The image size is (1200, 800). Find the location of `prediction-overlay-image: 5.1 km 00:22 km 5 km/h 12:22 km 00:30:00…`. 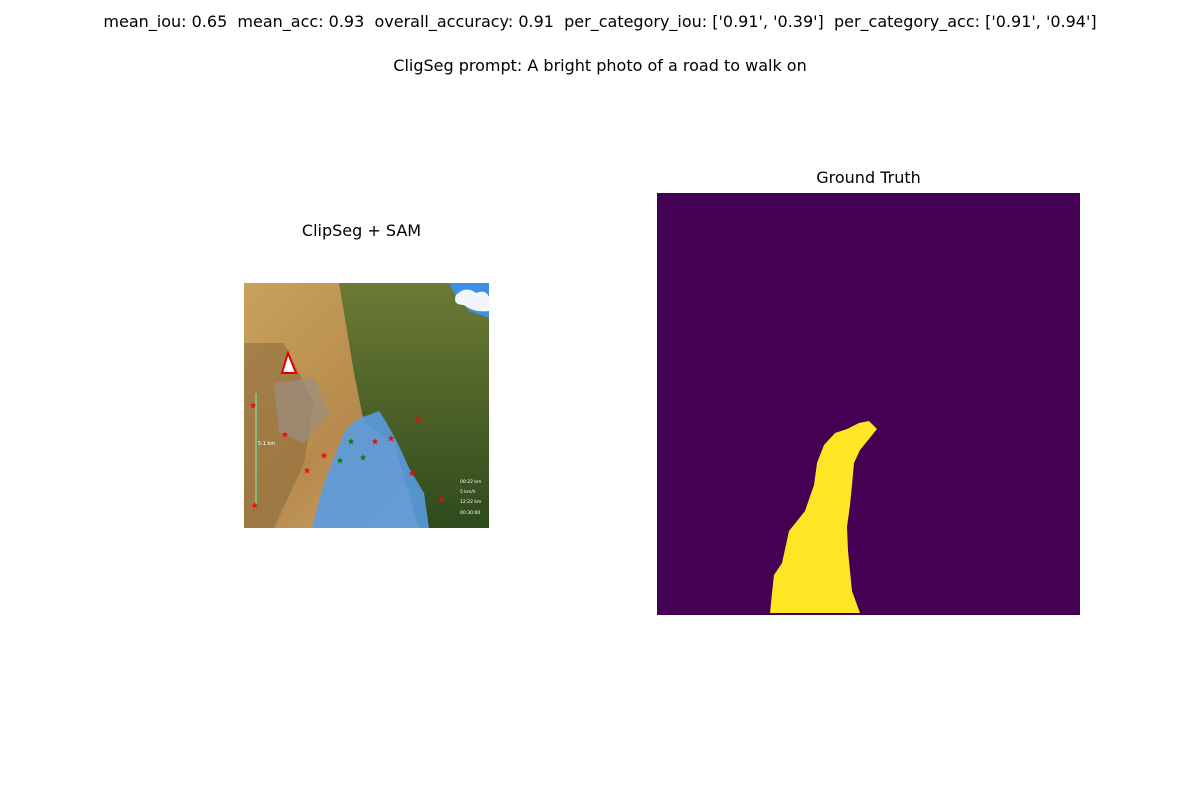

prediction-overlay-image: 5.1 km 00:22 km 5 km/h 12:22 km 00:30:00… is located at coordinates (366, 405).